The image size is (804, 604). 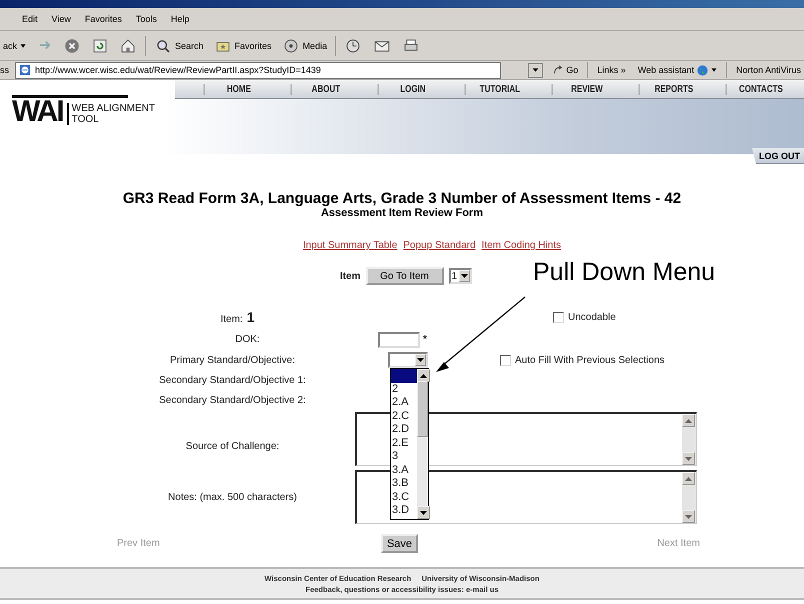 What do you see at coordinates (233, 360) in the screenshot?
I see `field-label: Primary Standard/Objective:` at bounding box center [233, 360].